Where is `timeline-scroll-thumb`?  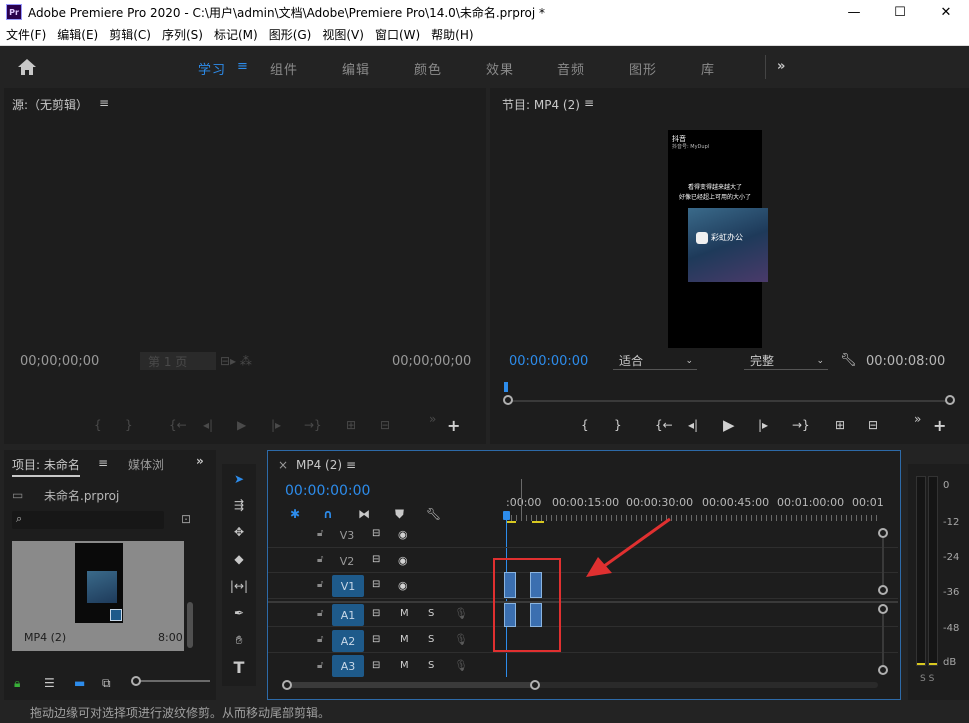 timeline-scroll-thumb is located at coordinates (413, 685).